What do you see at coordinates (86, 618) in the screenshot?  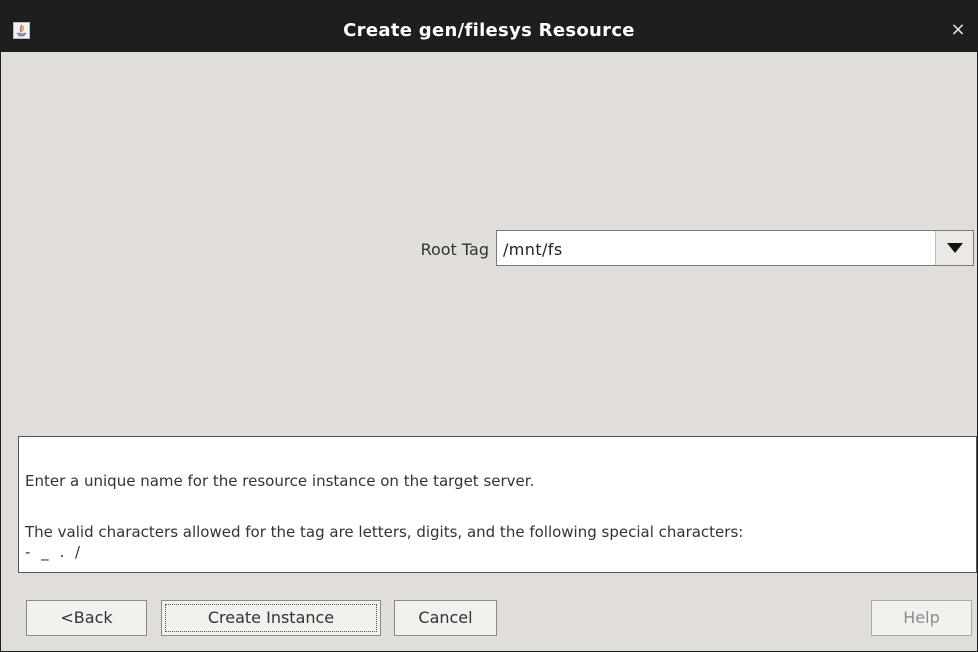 I see `back-button: <Back` at bounding box center [86, 618].